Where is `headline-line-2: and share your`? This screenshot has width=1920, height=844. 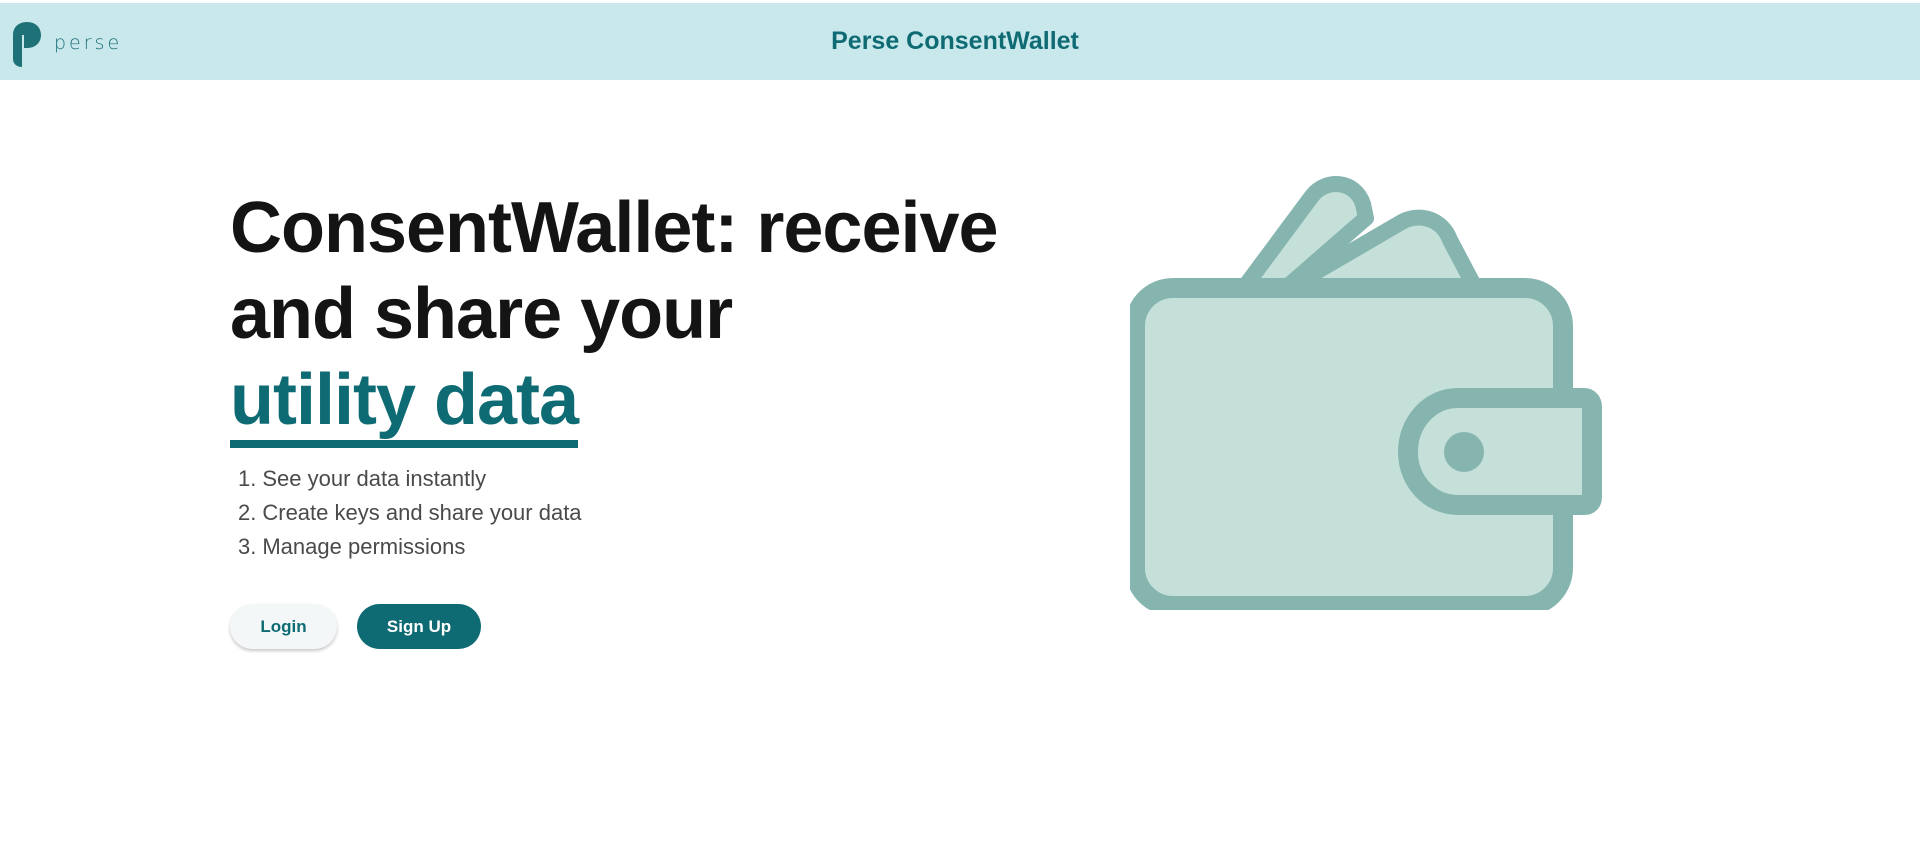
headline-line-2: and share your is located at coordinates (481, 314).